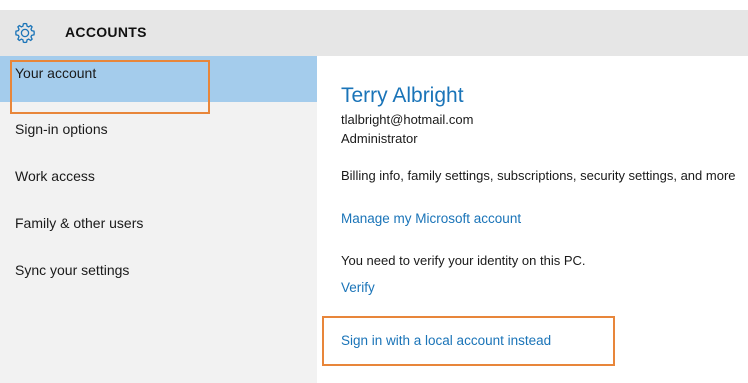 Image resolution: width=748 pixels, height=383 pixels. Describe the element at coordinates (106, 32) in the screenshot. I see `page-title: ACCOUNTS` at that location.